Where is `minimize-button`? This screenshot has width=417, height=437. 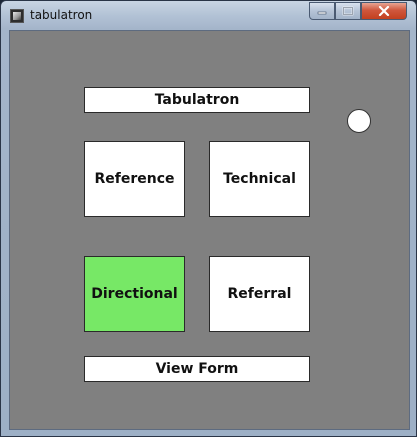
minimize-button is located at coordinates (322, 11).